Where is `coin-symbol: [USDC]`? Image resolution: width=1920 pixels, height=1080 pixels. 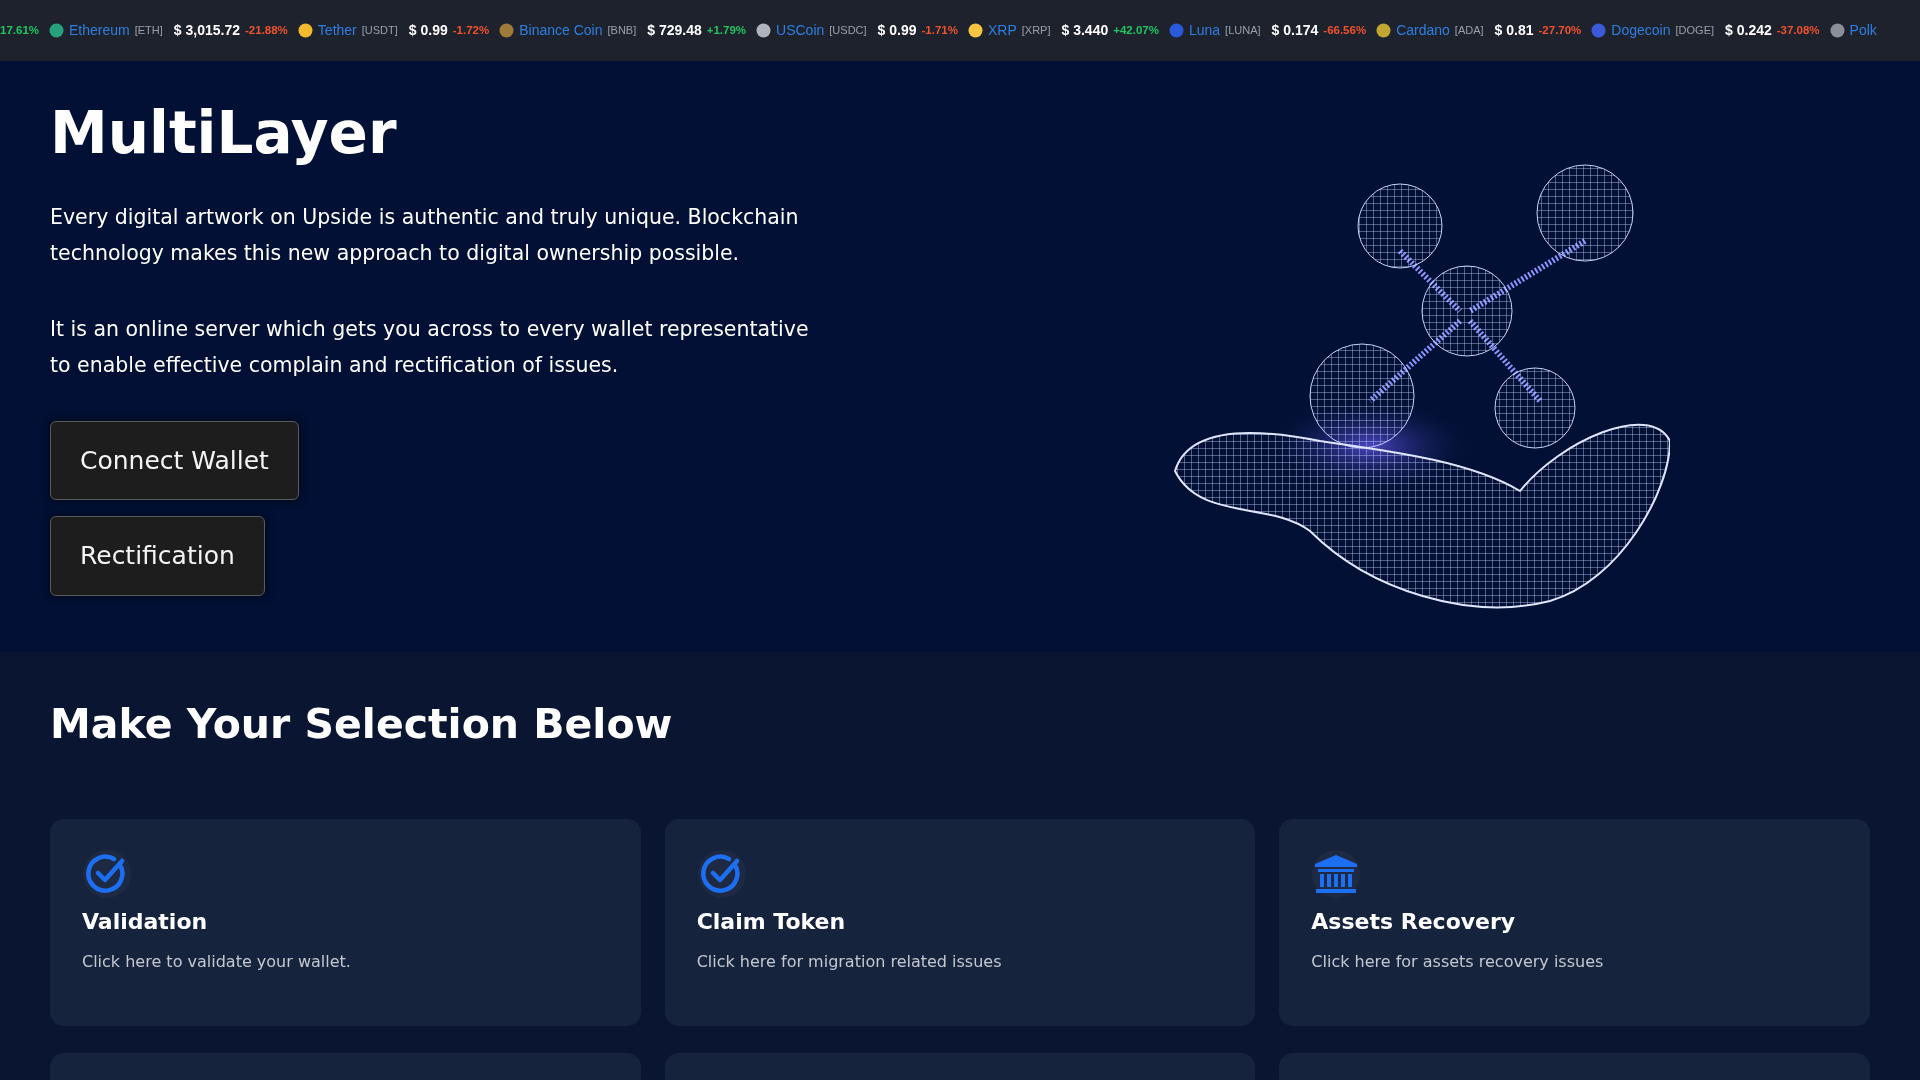
coin-symbol: [USDC] is located at coordinates (848, 31).